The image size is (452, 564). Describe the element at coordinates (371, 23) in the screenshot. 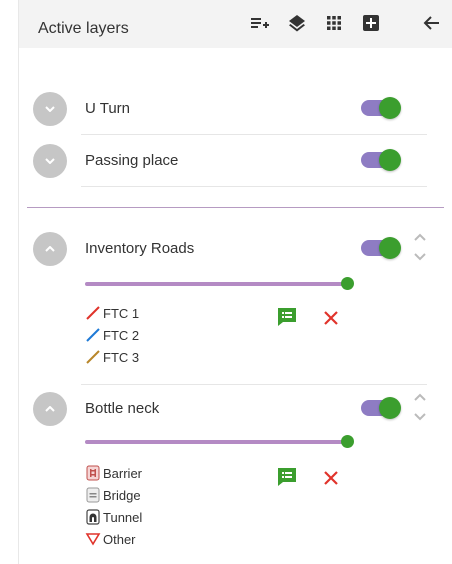

I see `add-box-icon` at that location.